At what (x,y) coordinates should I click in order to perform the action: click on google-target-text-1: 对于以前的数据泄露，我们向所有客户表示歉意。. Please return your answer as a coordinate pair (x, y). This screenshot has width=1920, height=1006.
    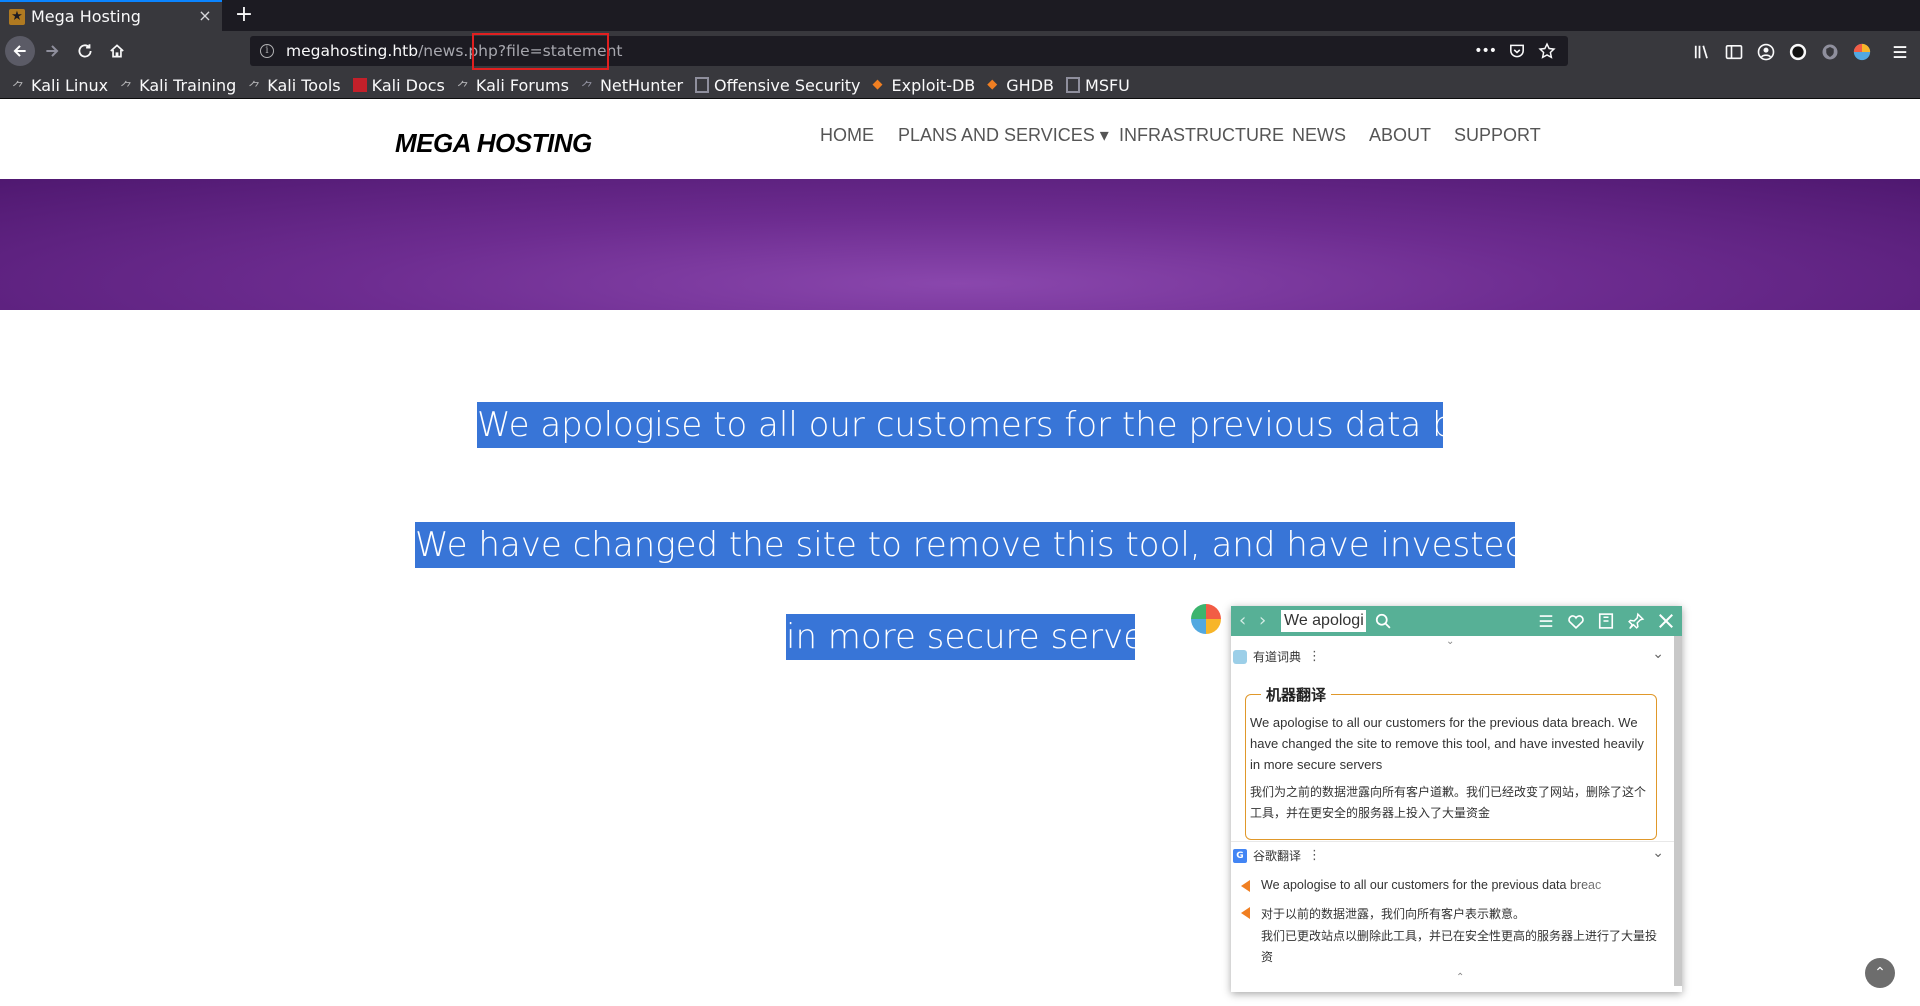
    Looking at the image, I should click on (1393, 914).